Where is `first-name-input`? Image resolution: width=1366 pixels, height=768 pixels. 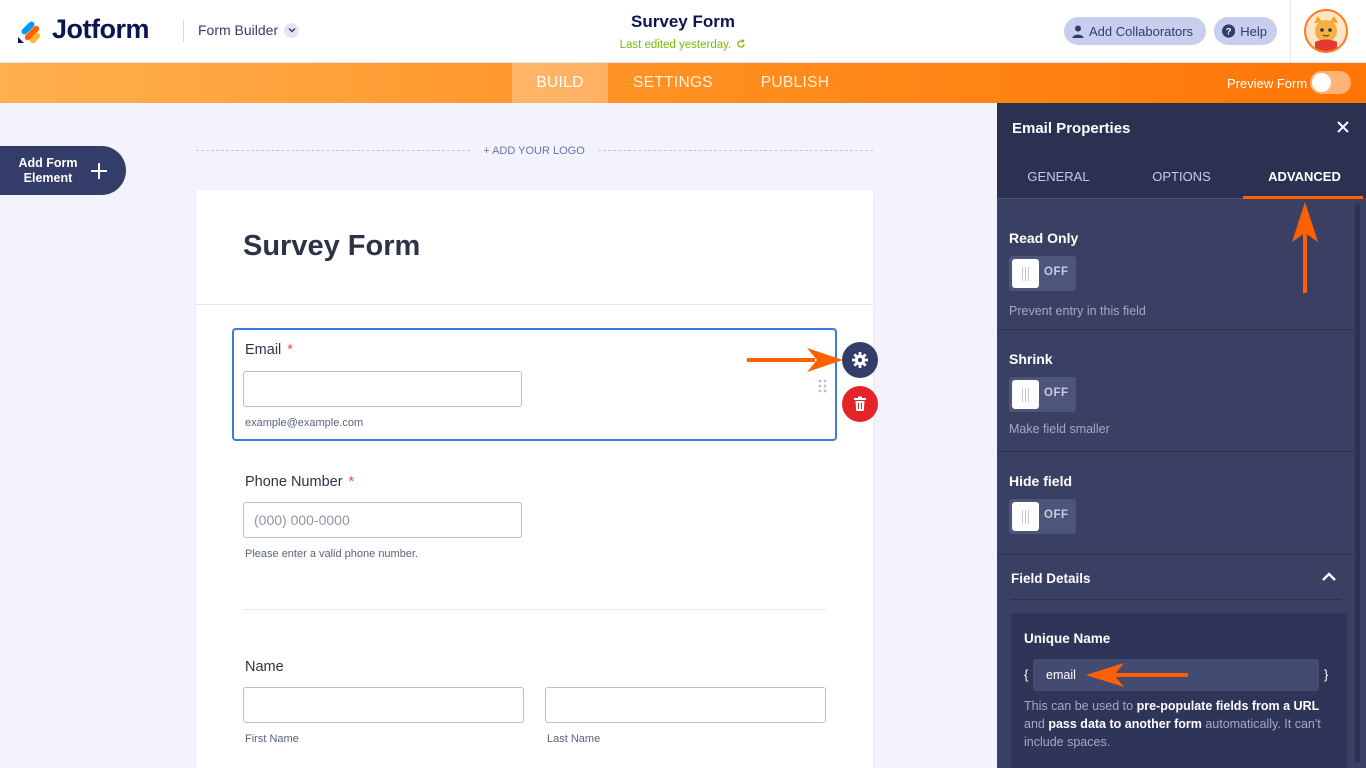
first-name-input is located at coordinates (383, 705).